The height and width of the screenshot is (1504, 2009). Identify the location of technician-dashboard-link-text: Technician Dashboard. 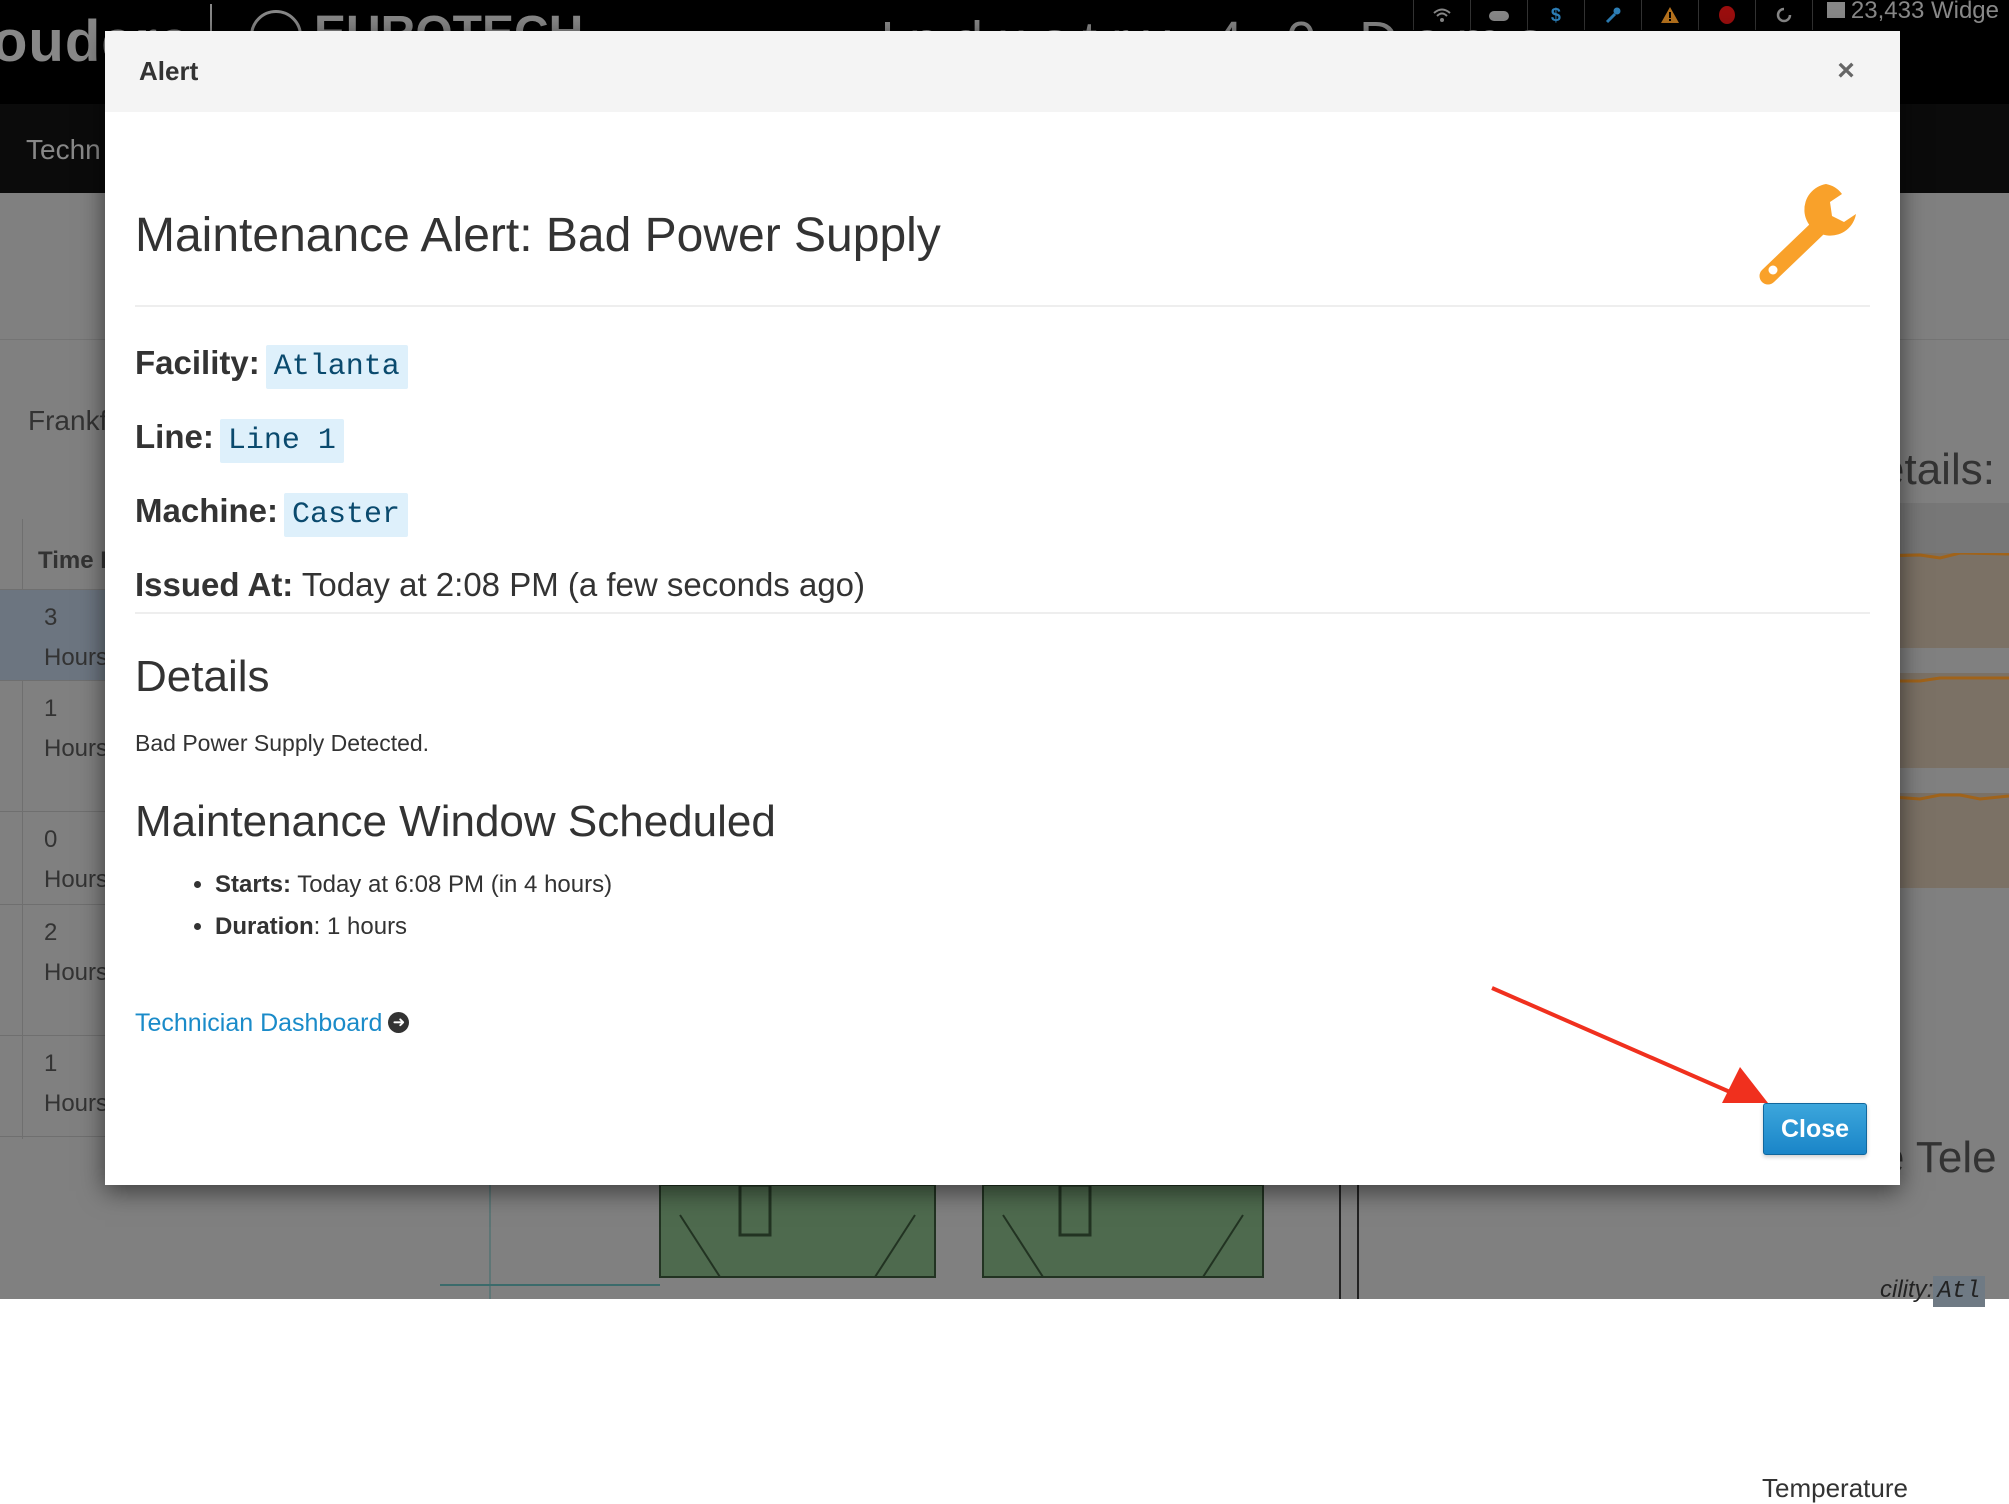
(259, 1023).